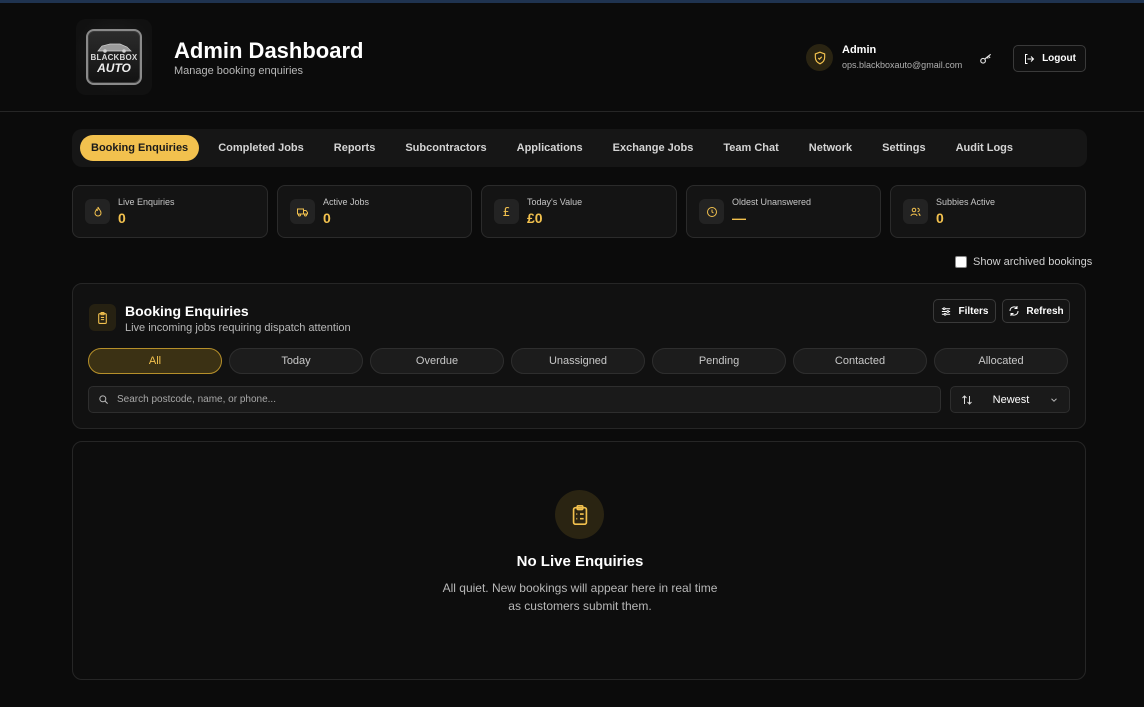 The height and width of the screenshot is (707, 1144). What do you see at coordinates (140, 148) in the screenshot?
I see `tab-booking-enquiries: Booking Enquiries` at bounding box center [140, 148].